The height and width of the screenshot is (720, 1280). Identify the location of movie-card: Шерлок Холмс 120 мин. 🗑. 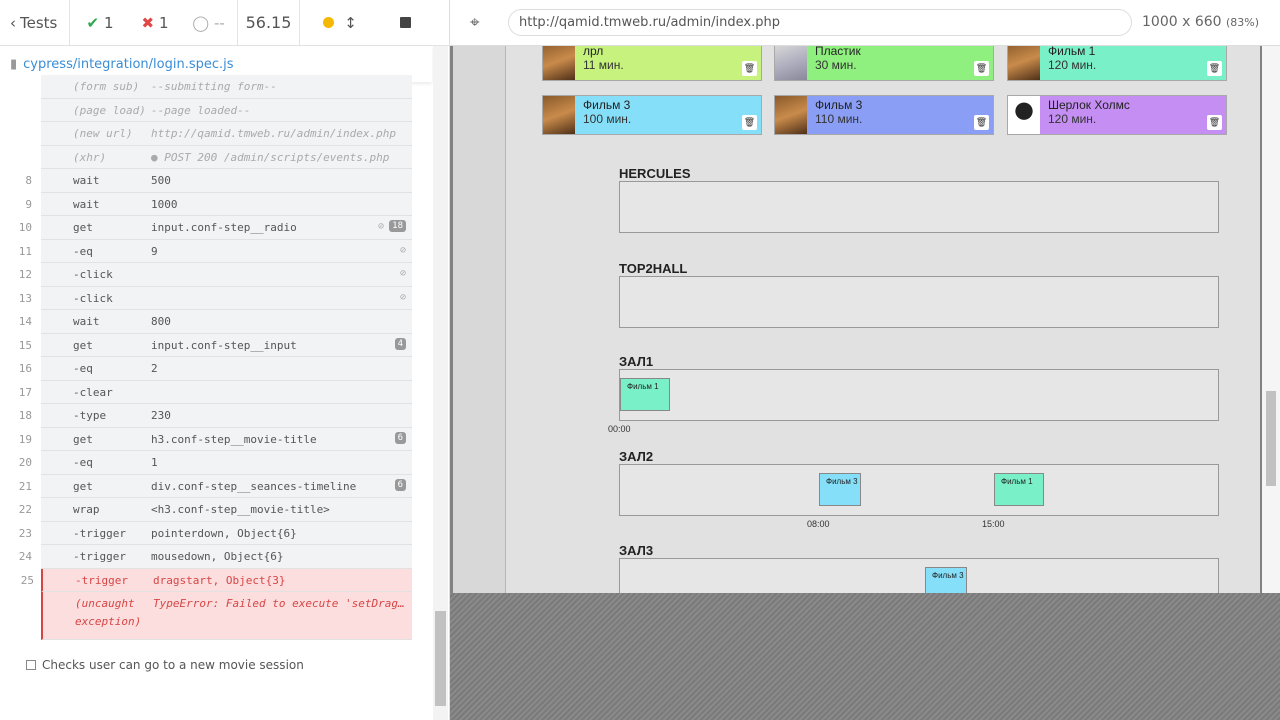
(1117, 115).